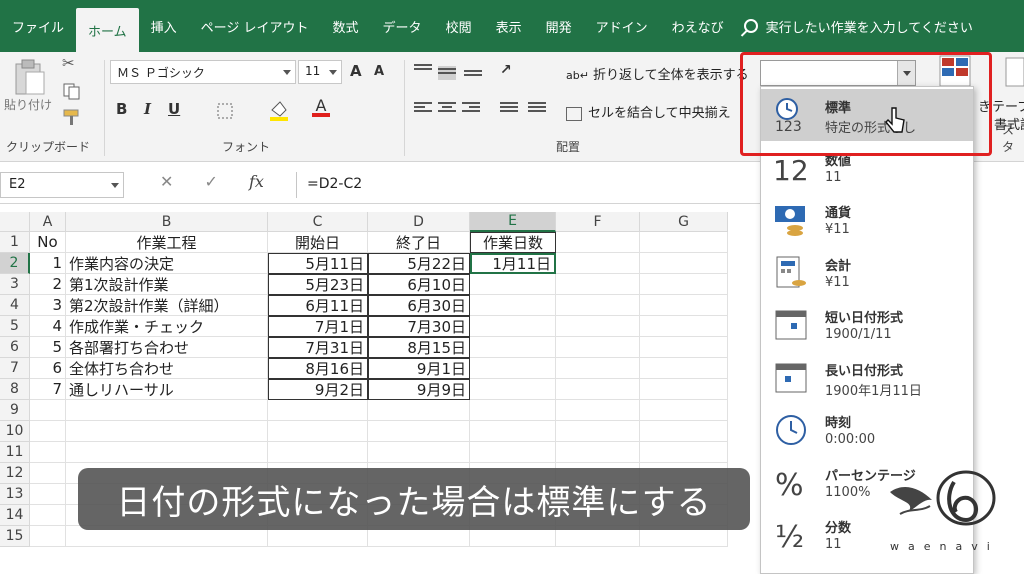  Describe the element at coordinates (598, 222) in the screenshot. I see `column-header-f: F` at that location.